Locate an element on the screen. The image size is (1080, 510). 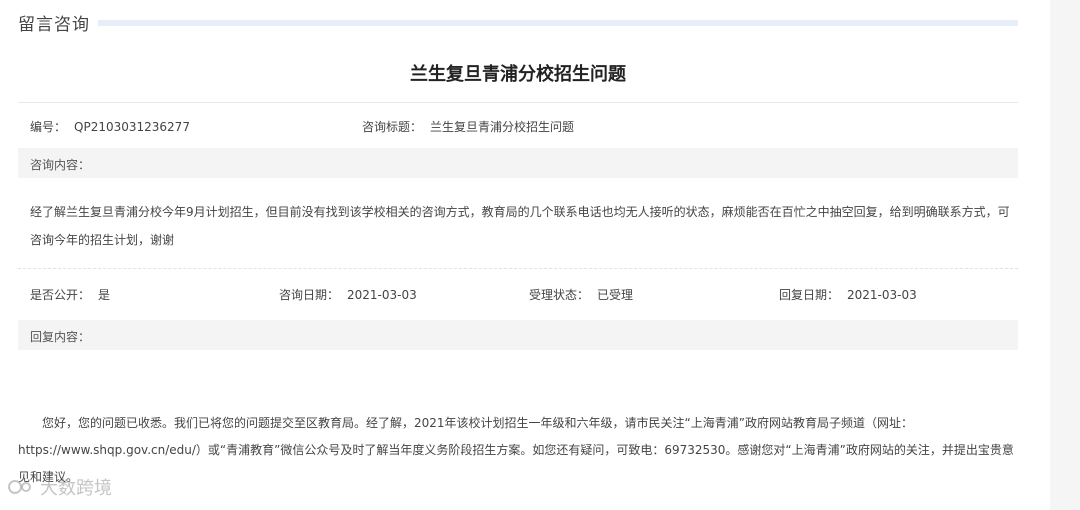
public-status-value: 是 is located at coordinates (104, 295).